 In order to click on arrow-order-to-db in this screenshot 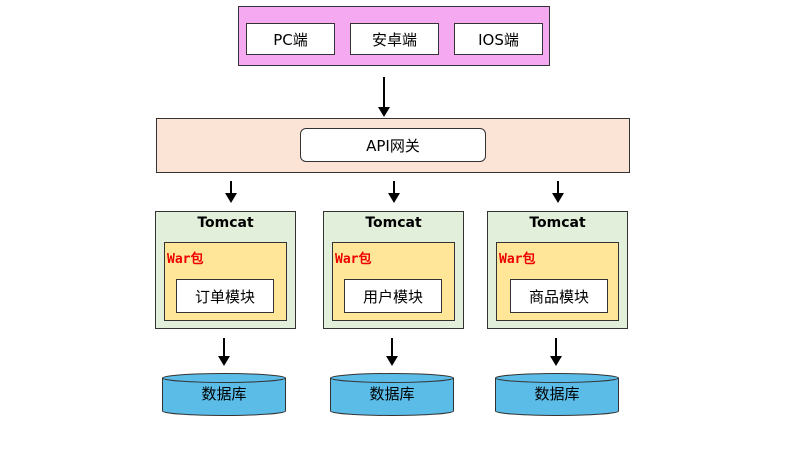, I will do `click(224, 352)`.